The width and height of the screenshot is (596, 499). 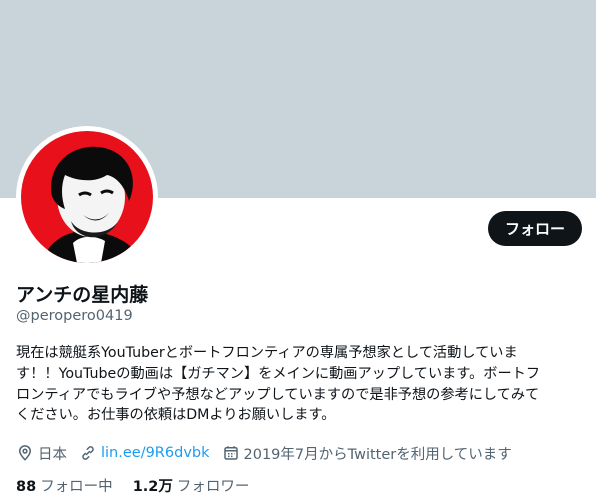 I want to click on followers-count: 1.2万, so click(x=152, y=487).